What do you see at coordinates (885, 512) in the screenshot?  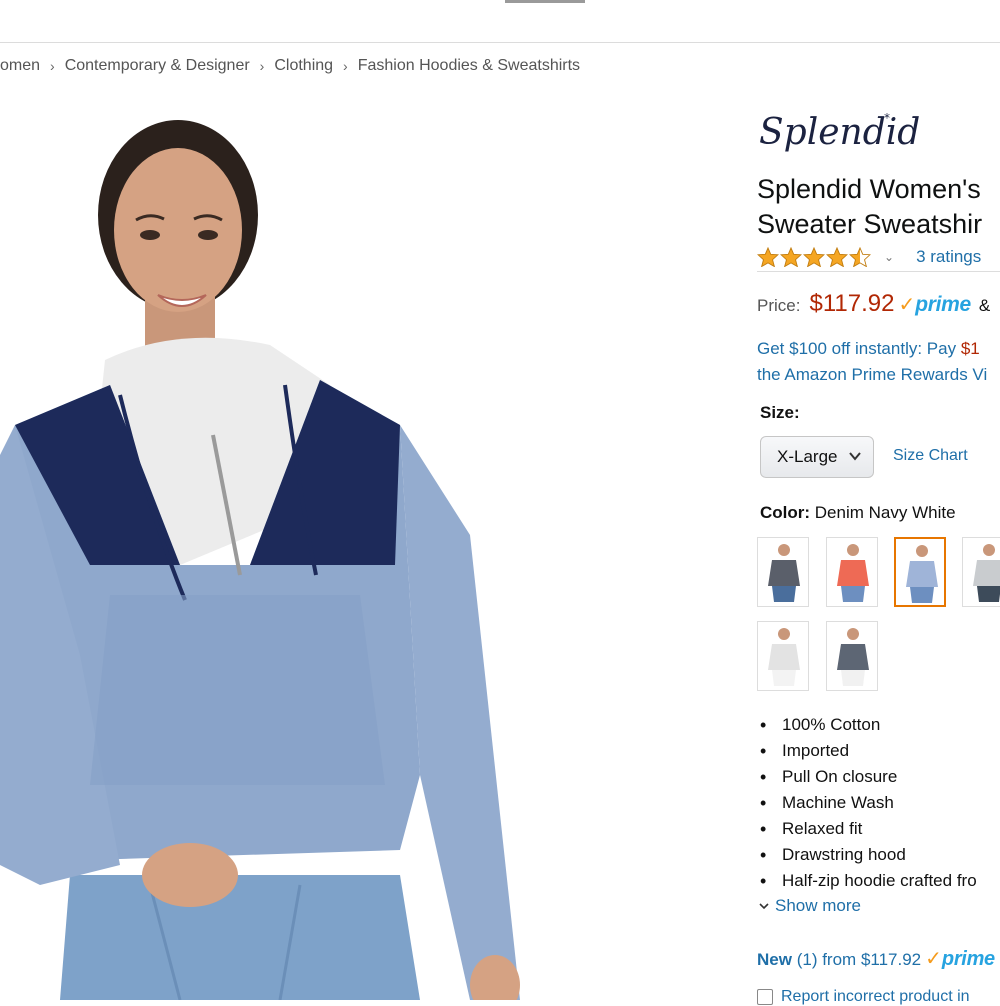 I see `color-value: Denim Navy White` at bounding box center [885, 512].